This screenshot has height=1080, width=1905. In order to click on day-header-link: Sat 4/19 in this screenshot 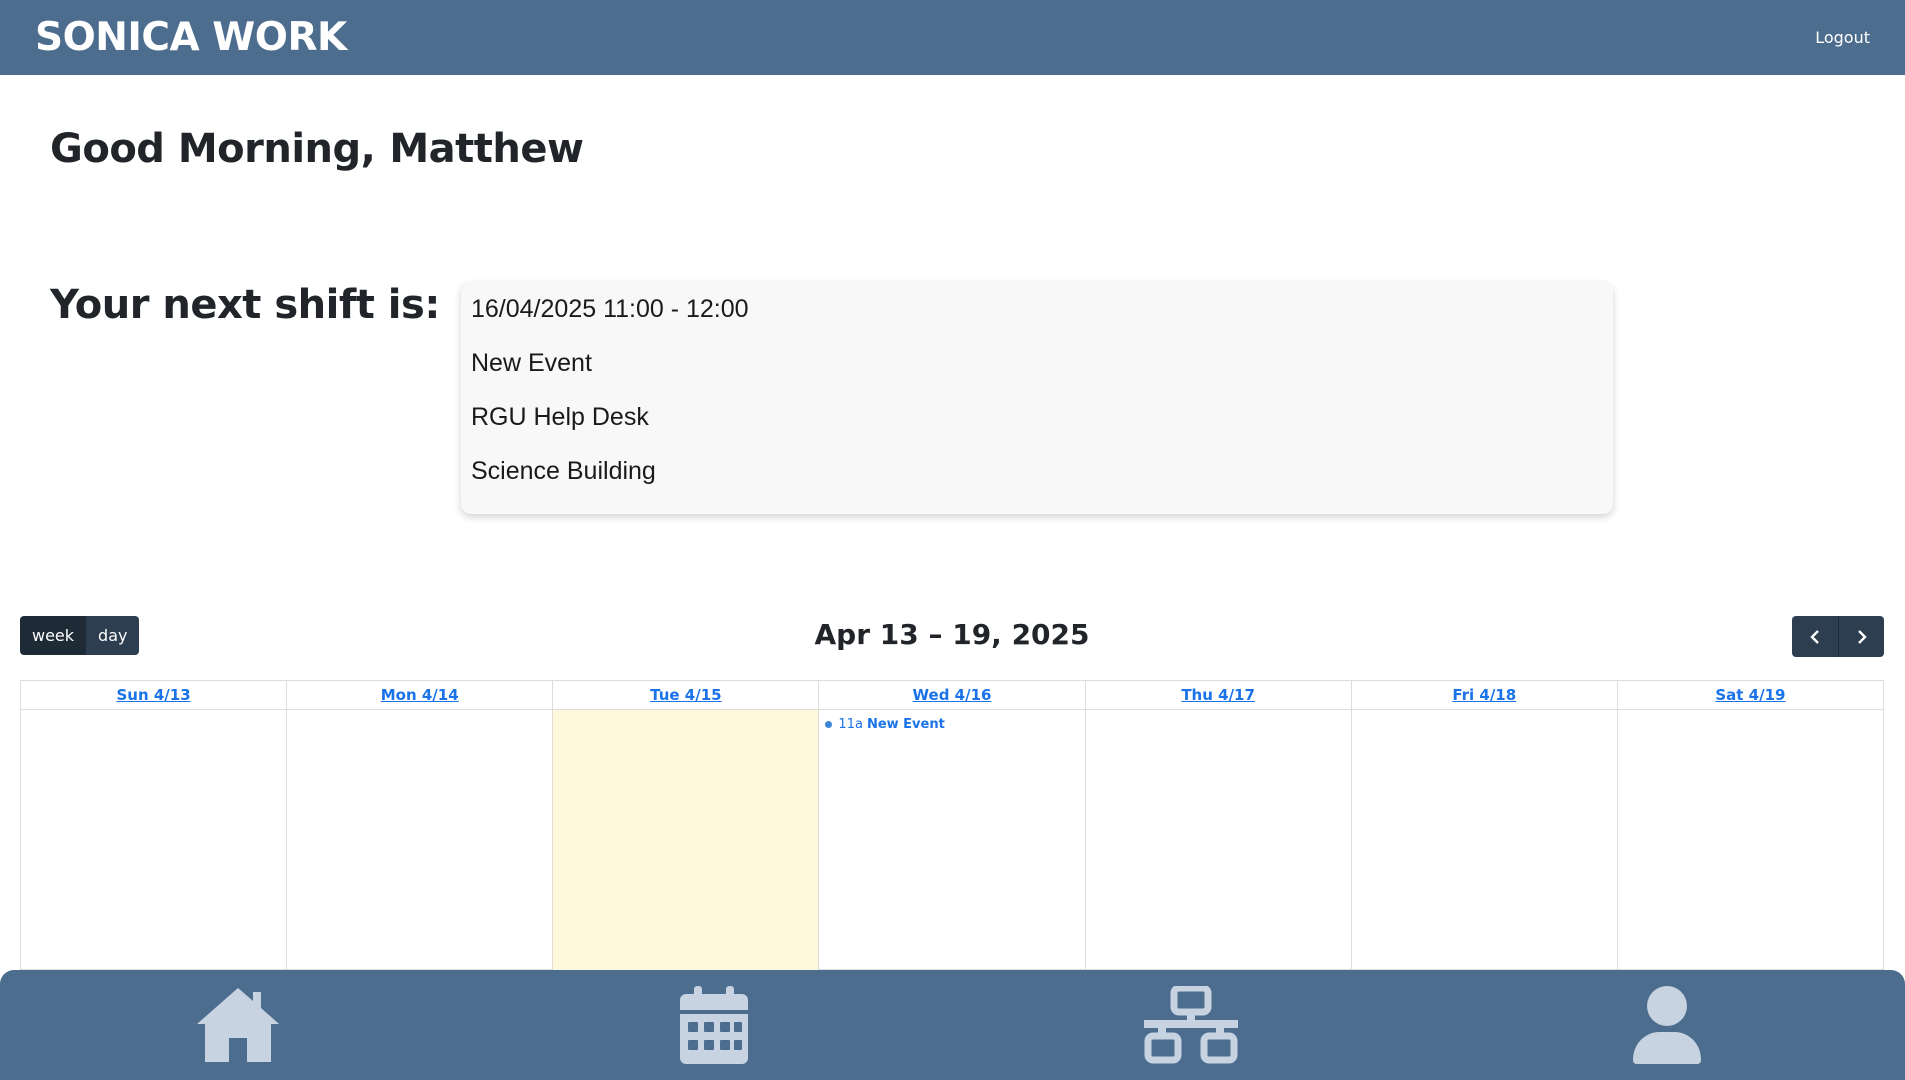, I will do `click(1750, 695)`.